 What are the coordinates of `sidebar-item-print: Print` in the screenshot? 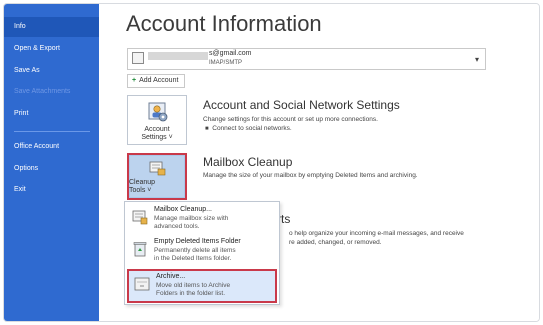 It's located at (51, 114).